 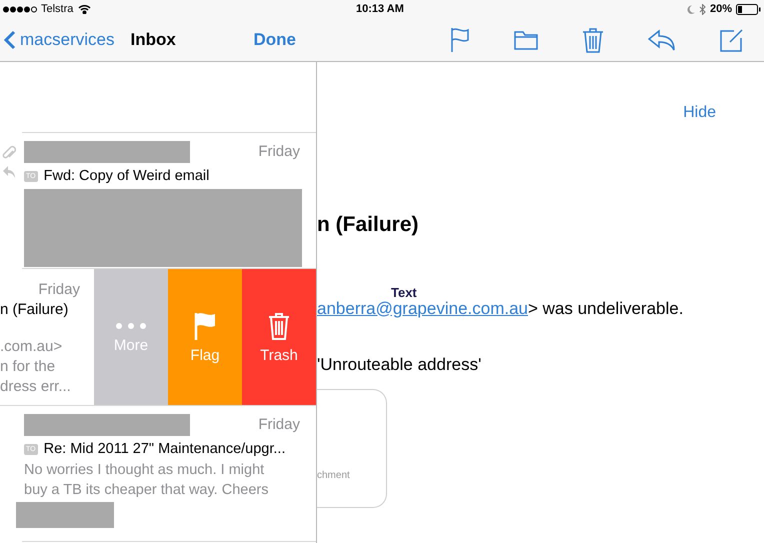 I want to click on compose-icon, so click(x=732, y=40).